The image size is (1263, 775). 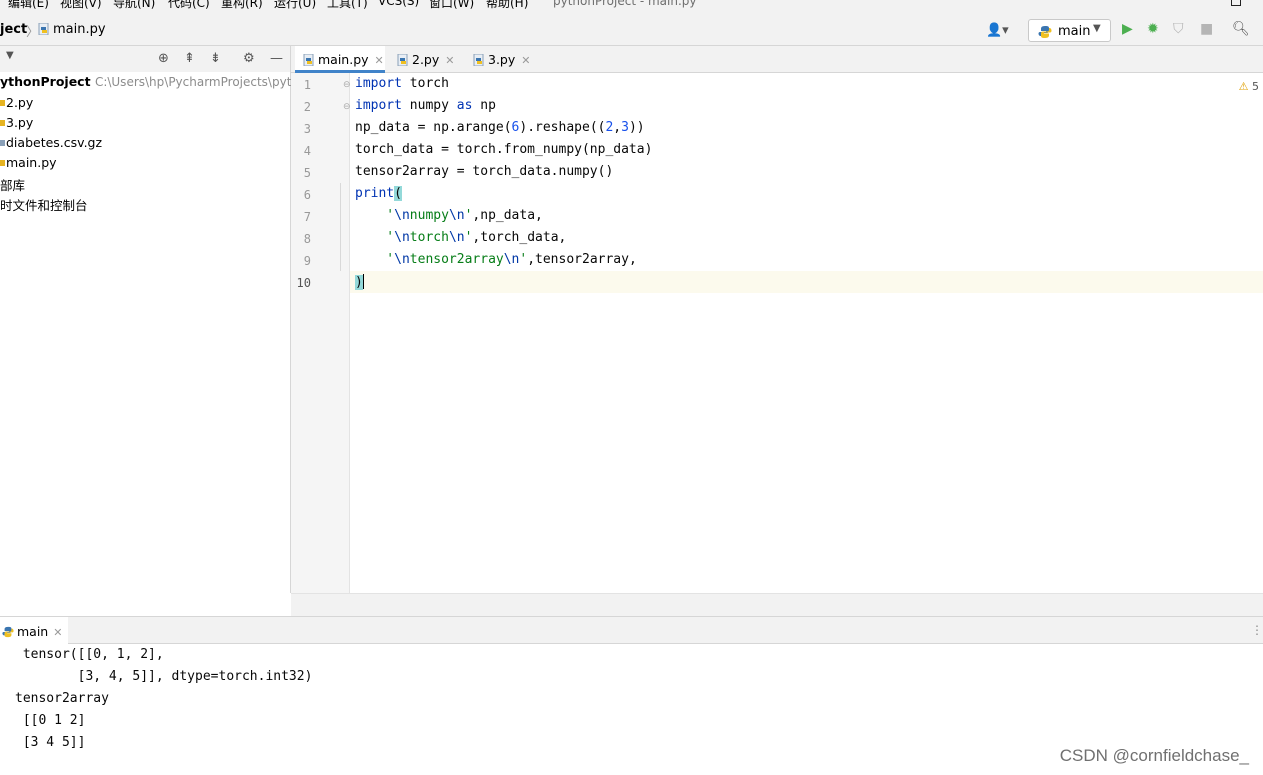 I want to click on menu-window: 窗口(W), so click(x=451, y=5).